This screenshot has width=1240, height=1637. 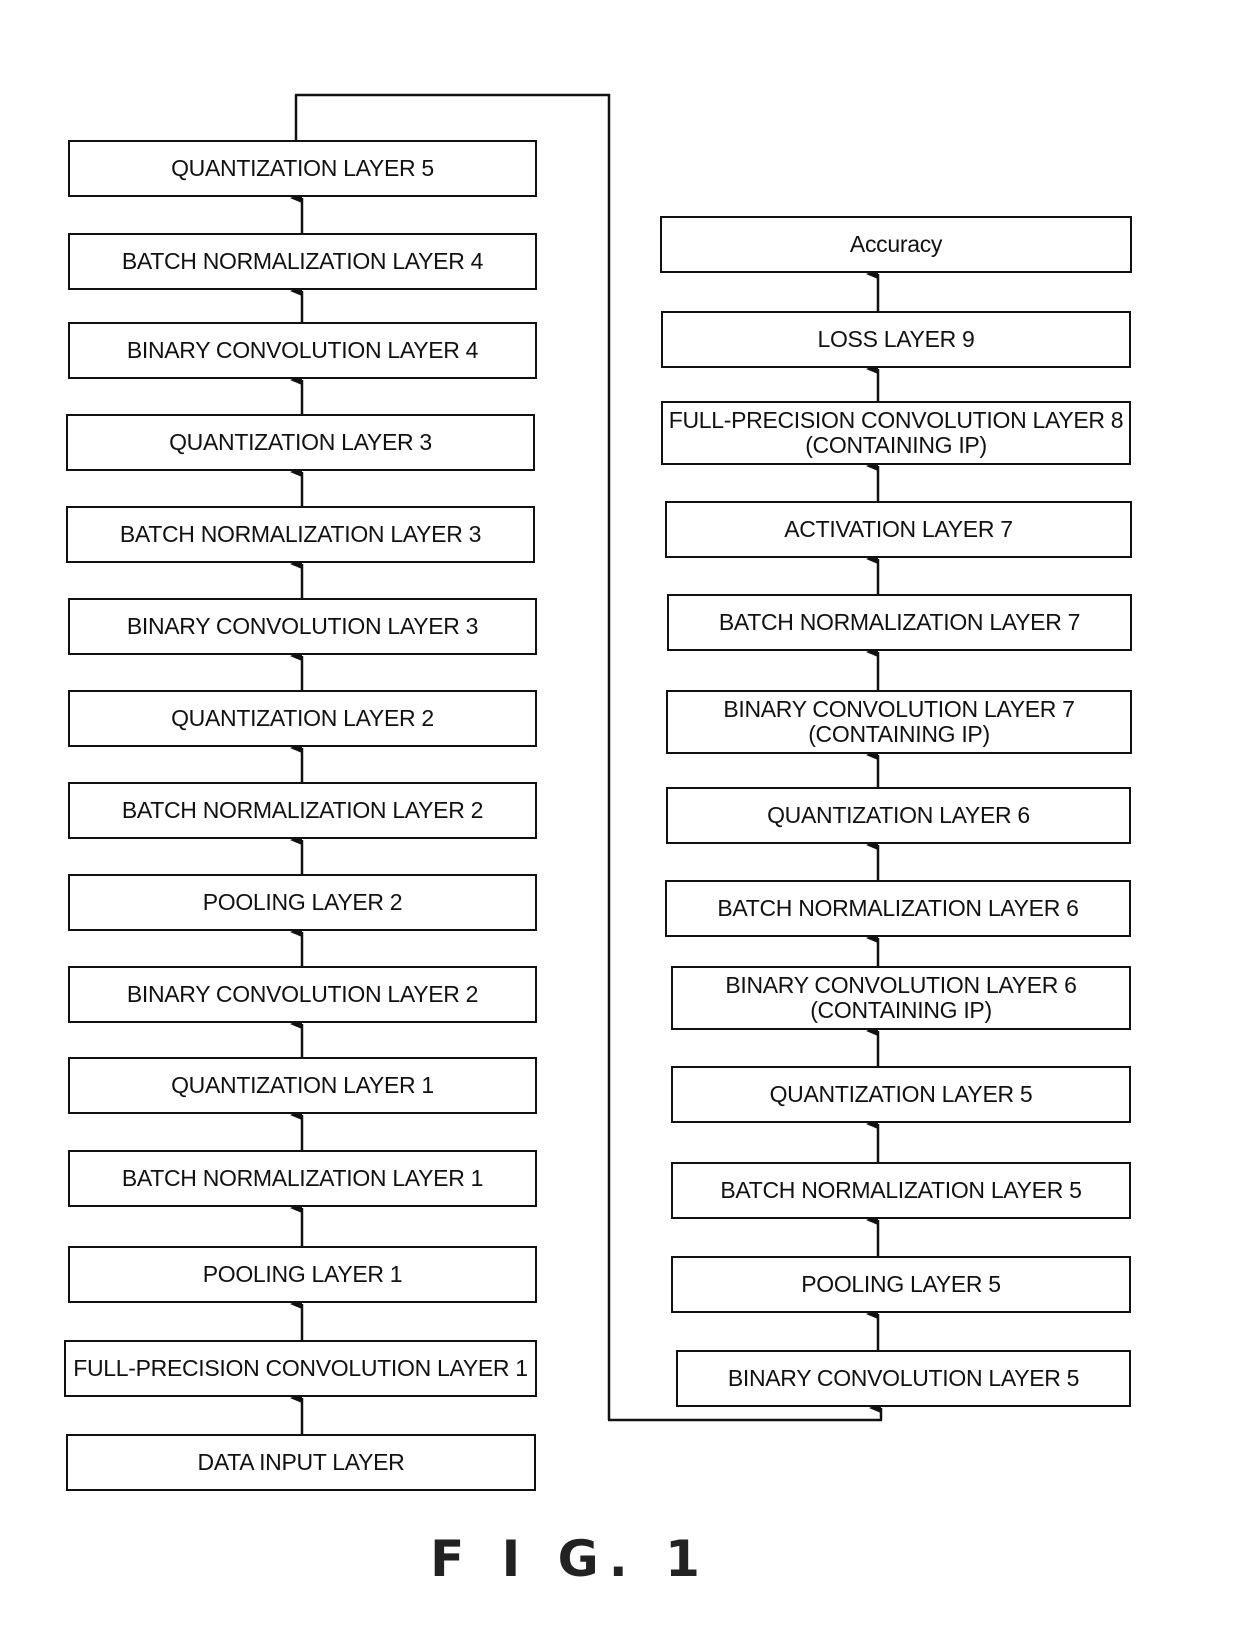 I want to click on layer-label: BATCH NORMALIZATION LAYER 5, so click(x=901, y=1190).